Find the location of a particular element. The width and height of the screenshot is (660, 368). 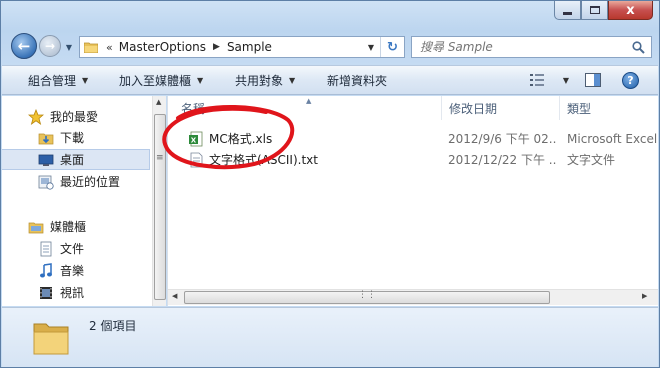

caption-buttons: x is located at coordinates (603, 11).